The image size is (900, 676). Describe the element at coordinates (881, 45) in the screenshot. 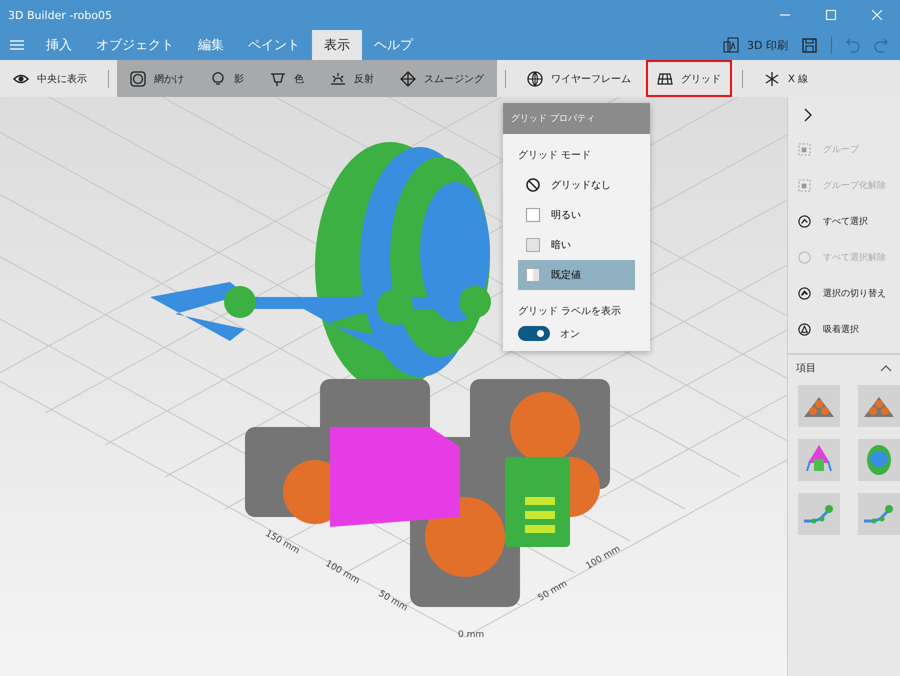

I see `redo-icon` at that location.